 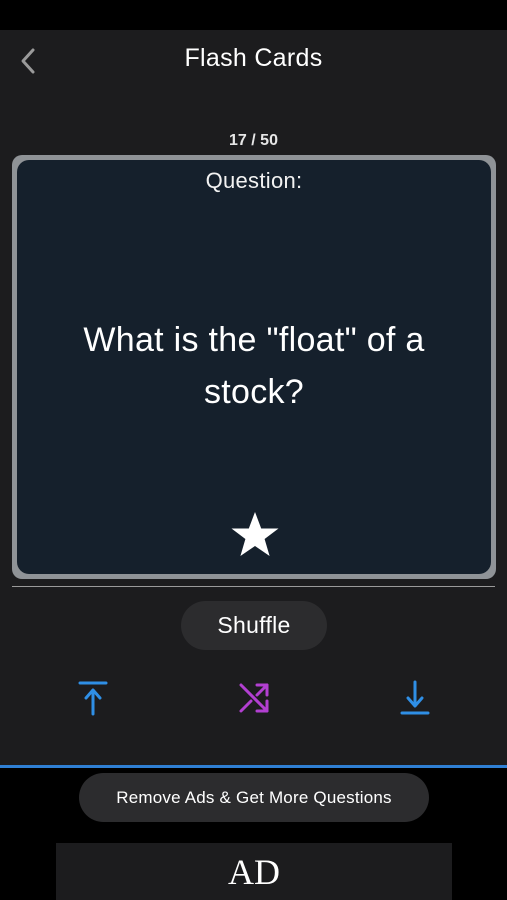 I want to click on arrow-up-to-top-icon, so click(x=93, y=698).